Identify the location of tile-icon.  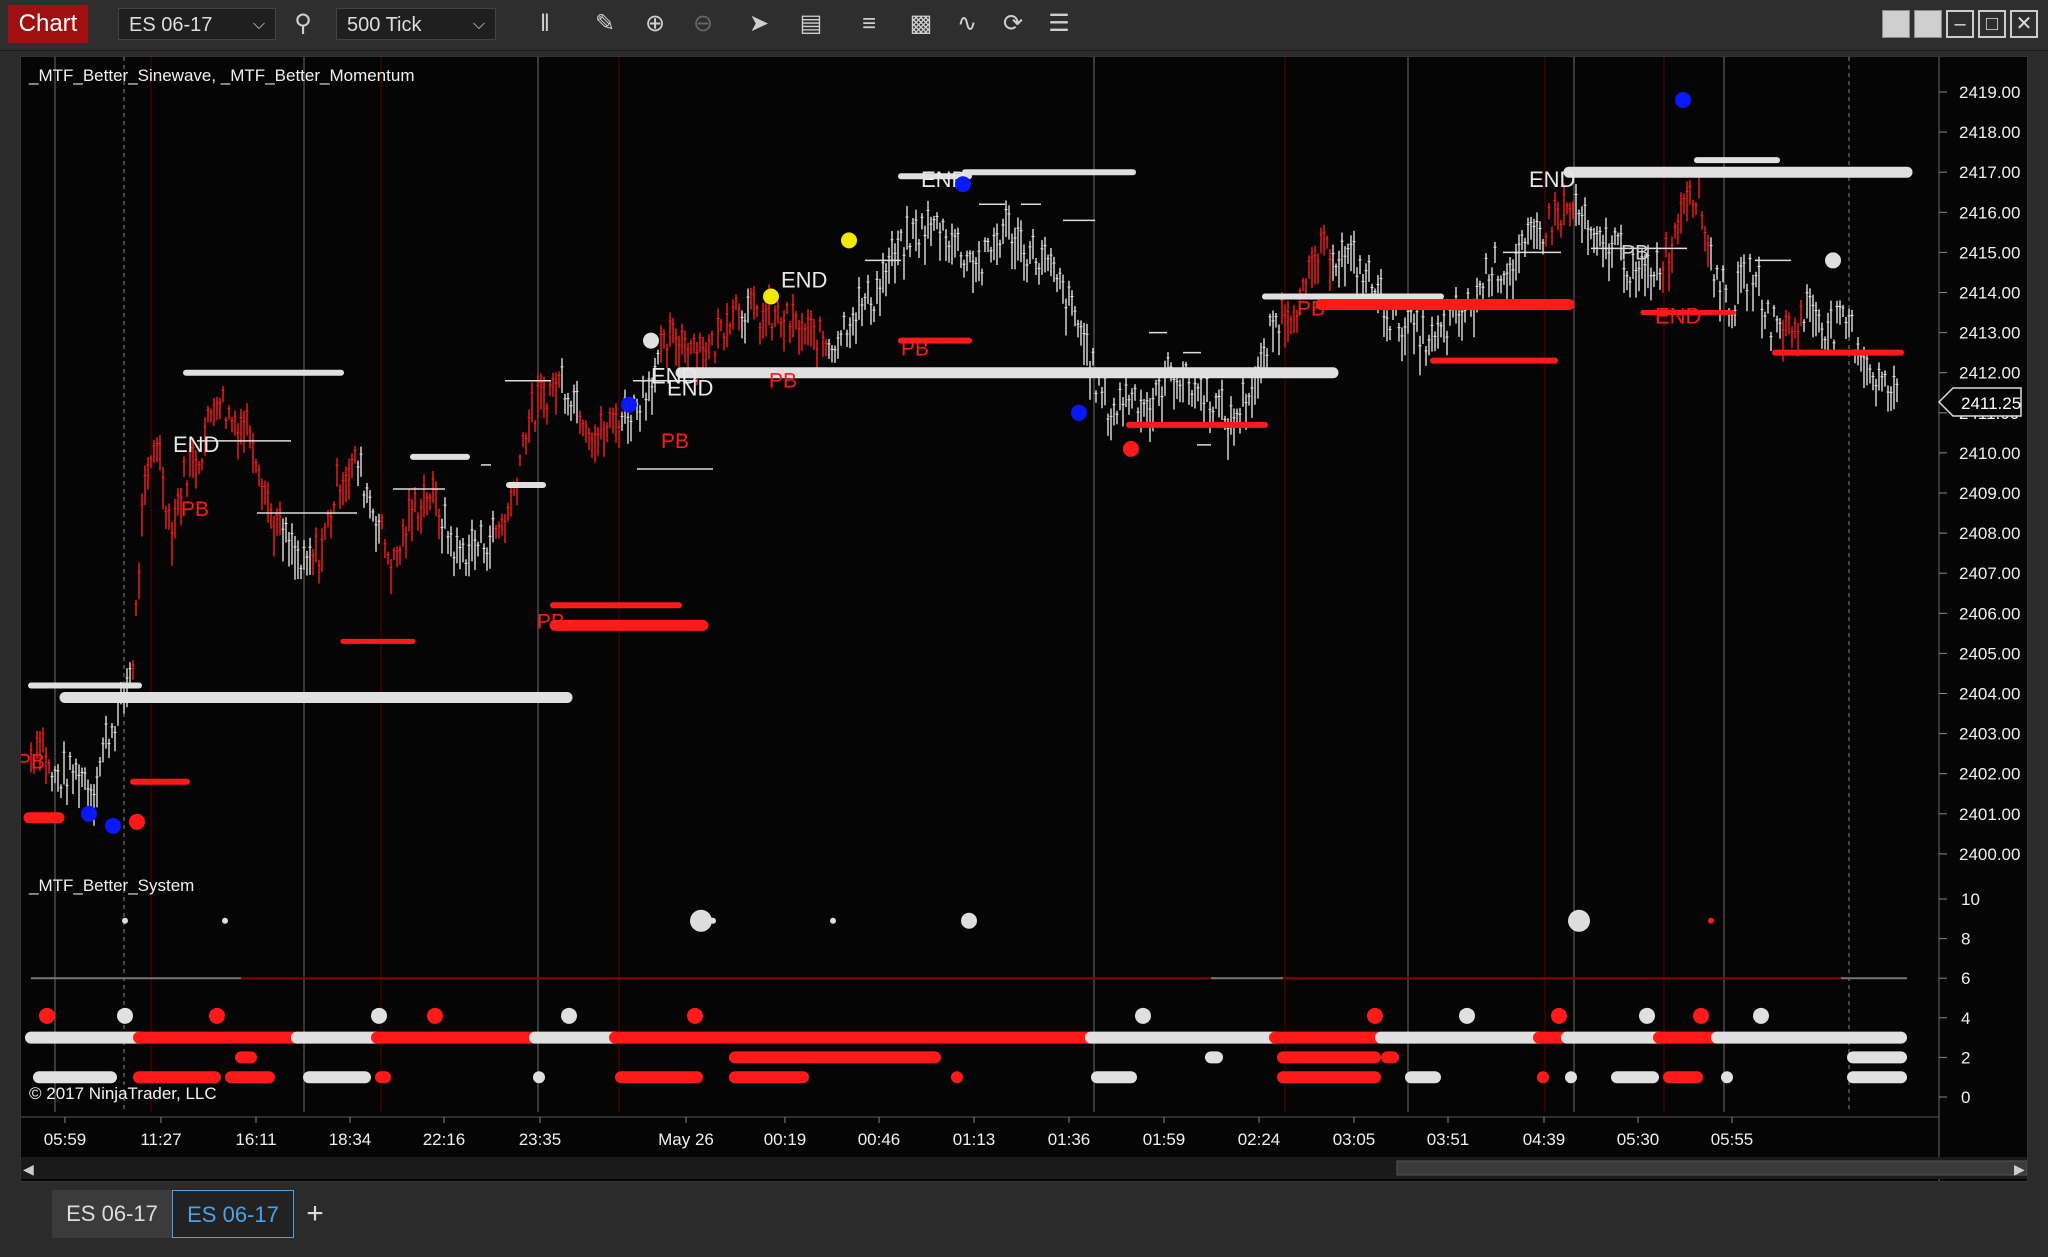
(1896, 24).